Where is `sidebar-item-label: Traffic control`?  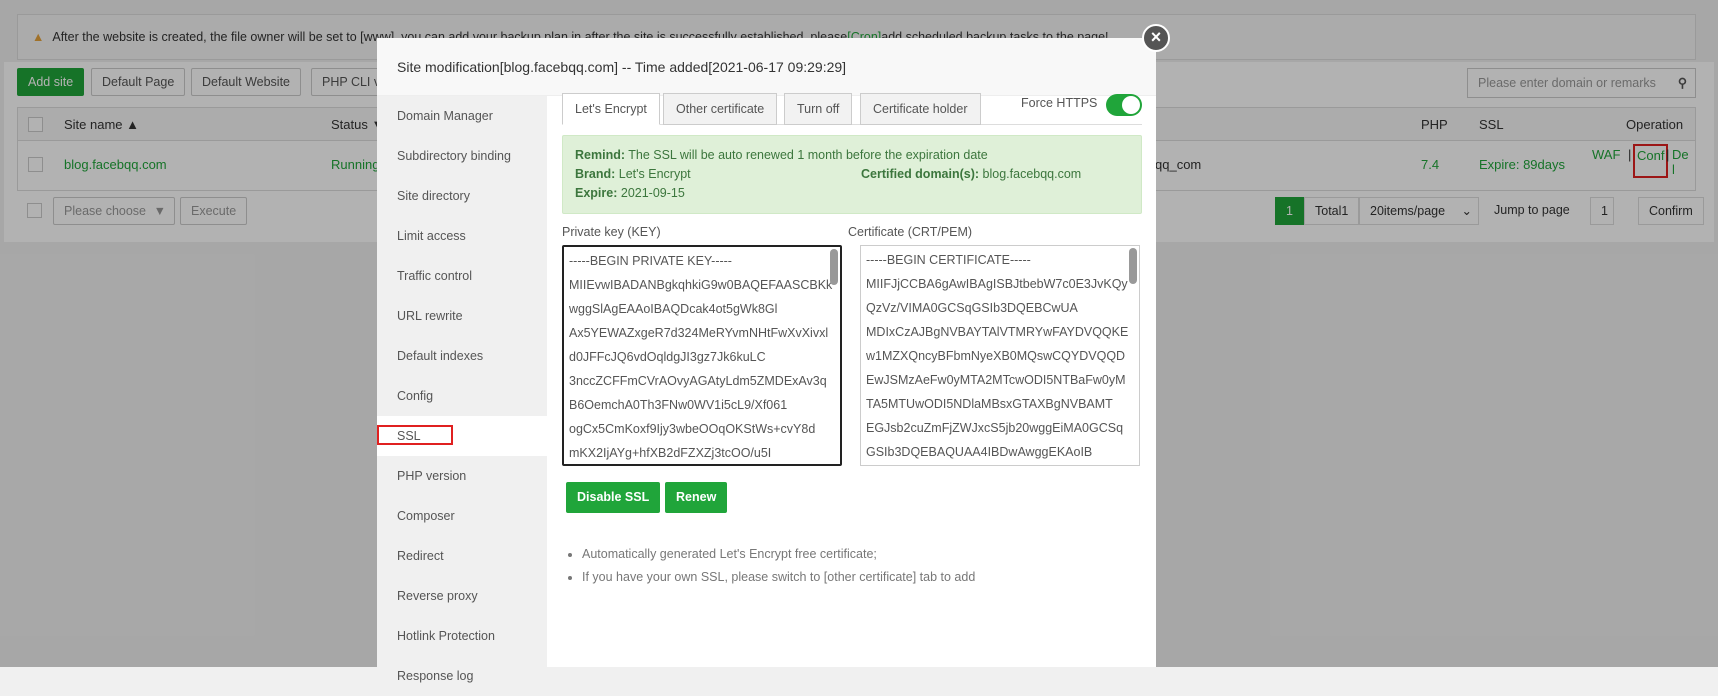 sidebar-item-label: Traffic control is located at coordinates (435, 276).